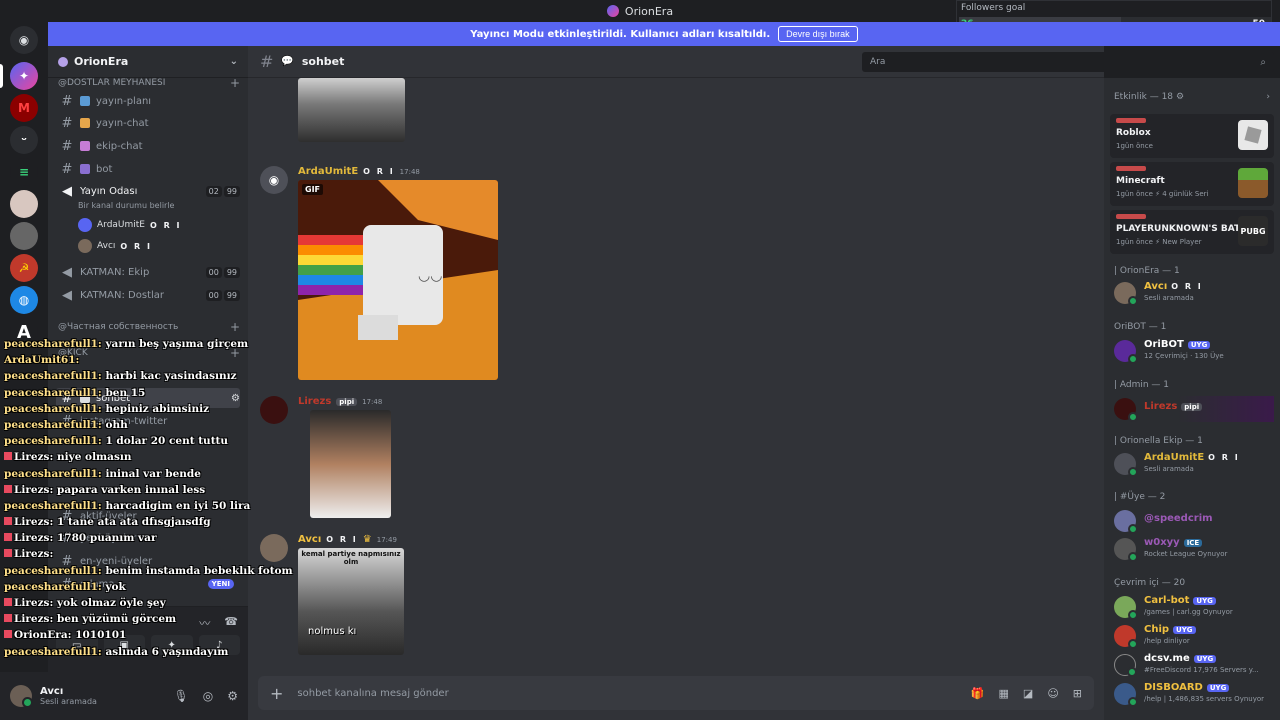 The image size is (1280, 720). Describe the element at coordinates (111, 603) in the screenshot. I see `overlay-chat-text: yok olmaz öyle şey` at that location.